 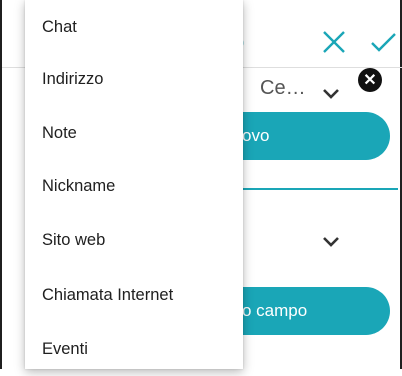 I want to click on add-new-button-label: ovo, so click(x=256, y=135).